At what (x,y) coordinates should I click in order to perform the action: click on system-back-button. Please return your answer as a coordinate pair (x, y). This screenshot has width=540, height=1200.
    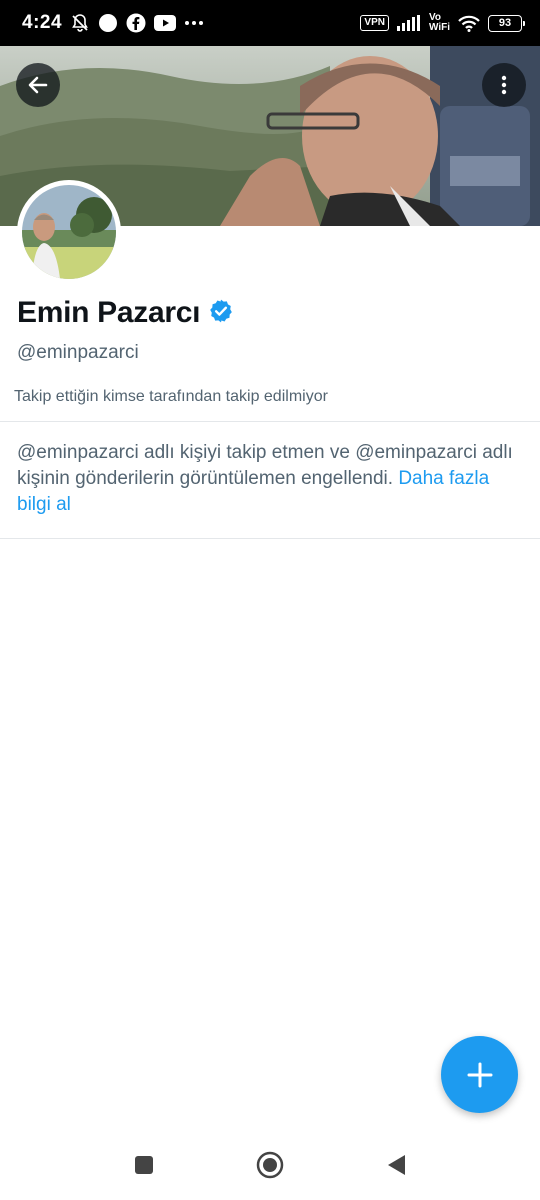
    Looking at the image, I should click on (396, 1165).